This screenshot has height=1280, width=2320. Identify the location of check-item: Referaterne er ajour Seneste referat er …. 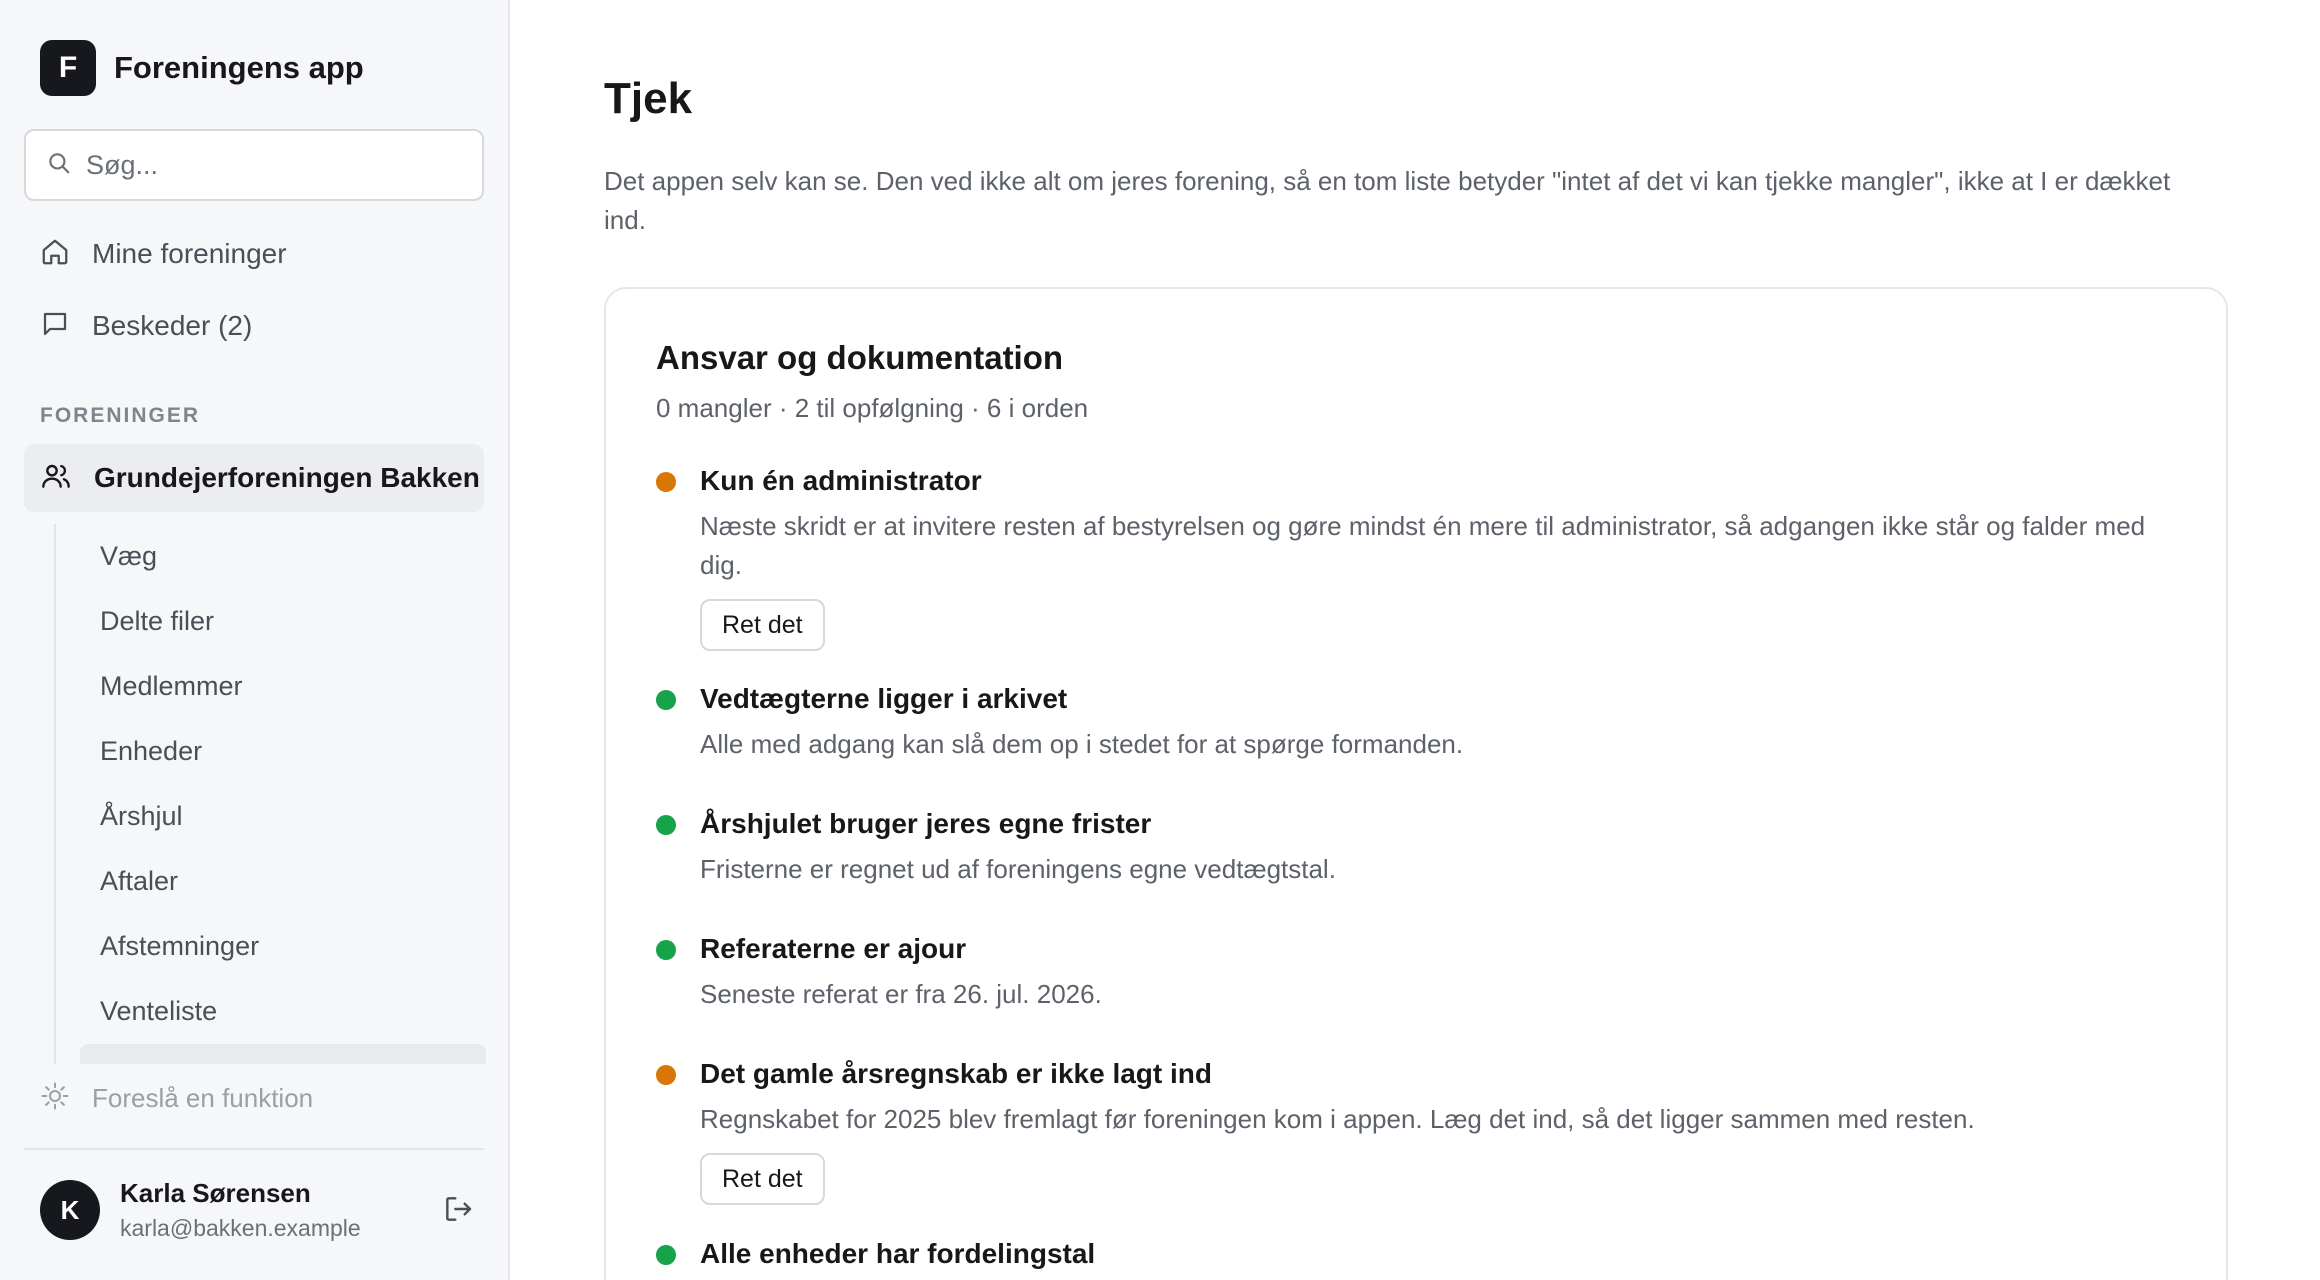
(1416, 971).